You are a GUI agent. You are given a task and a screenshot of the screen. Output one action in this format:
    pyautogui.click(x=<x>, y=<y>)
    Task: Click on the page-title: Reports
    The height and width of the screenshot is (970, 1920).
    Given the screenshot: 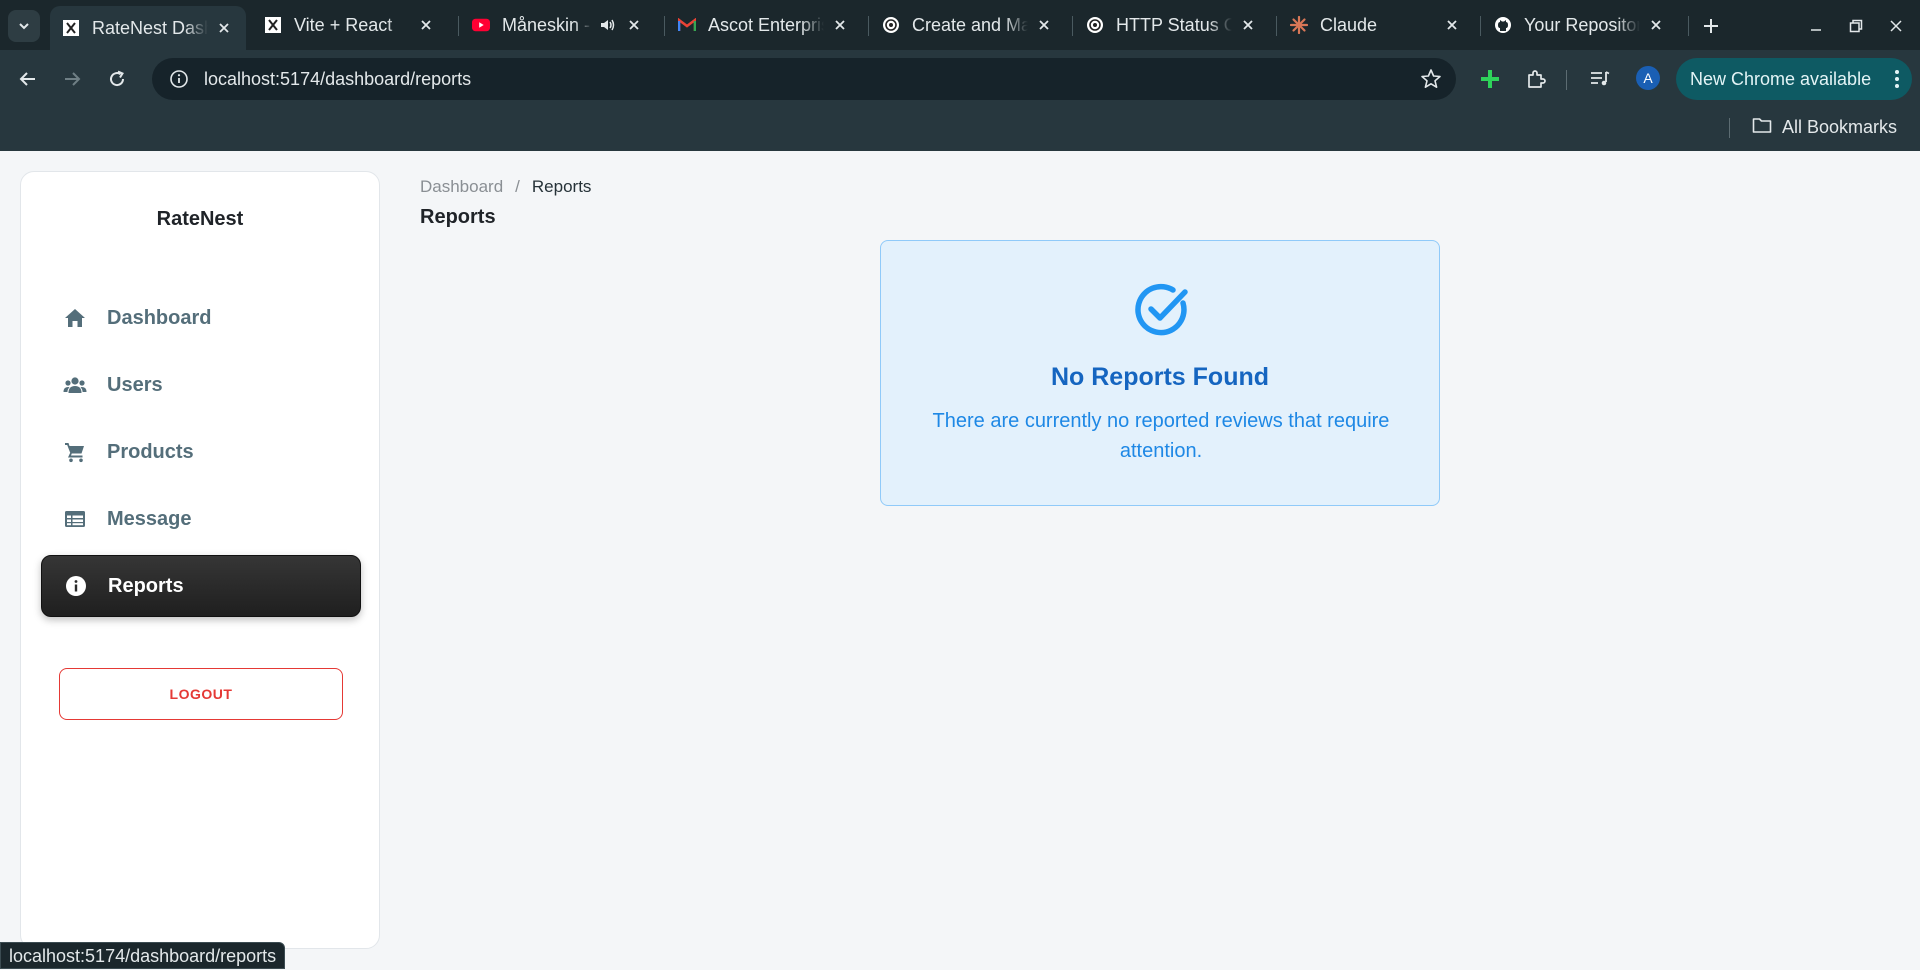 What is the action you would take?
    pyautogui.click(x=458, y=217)
    